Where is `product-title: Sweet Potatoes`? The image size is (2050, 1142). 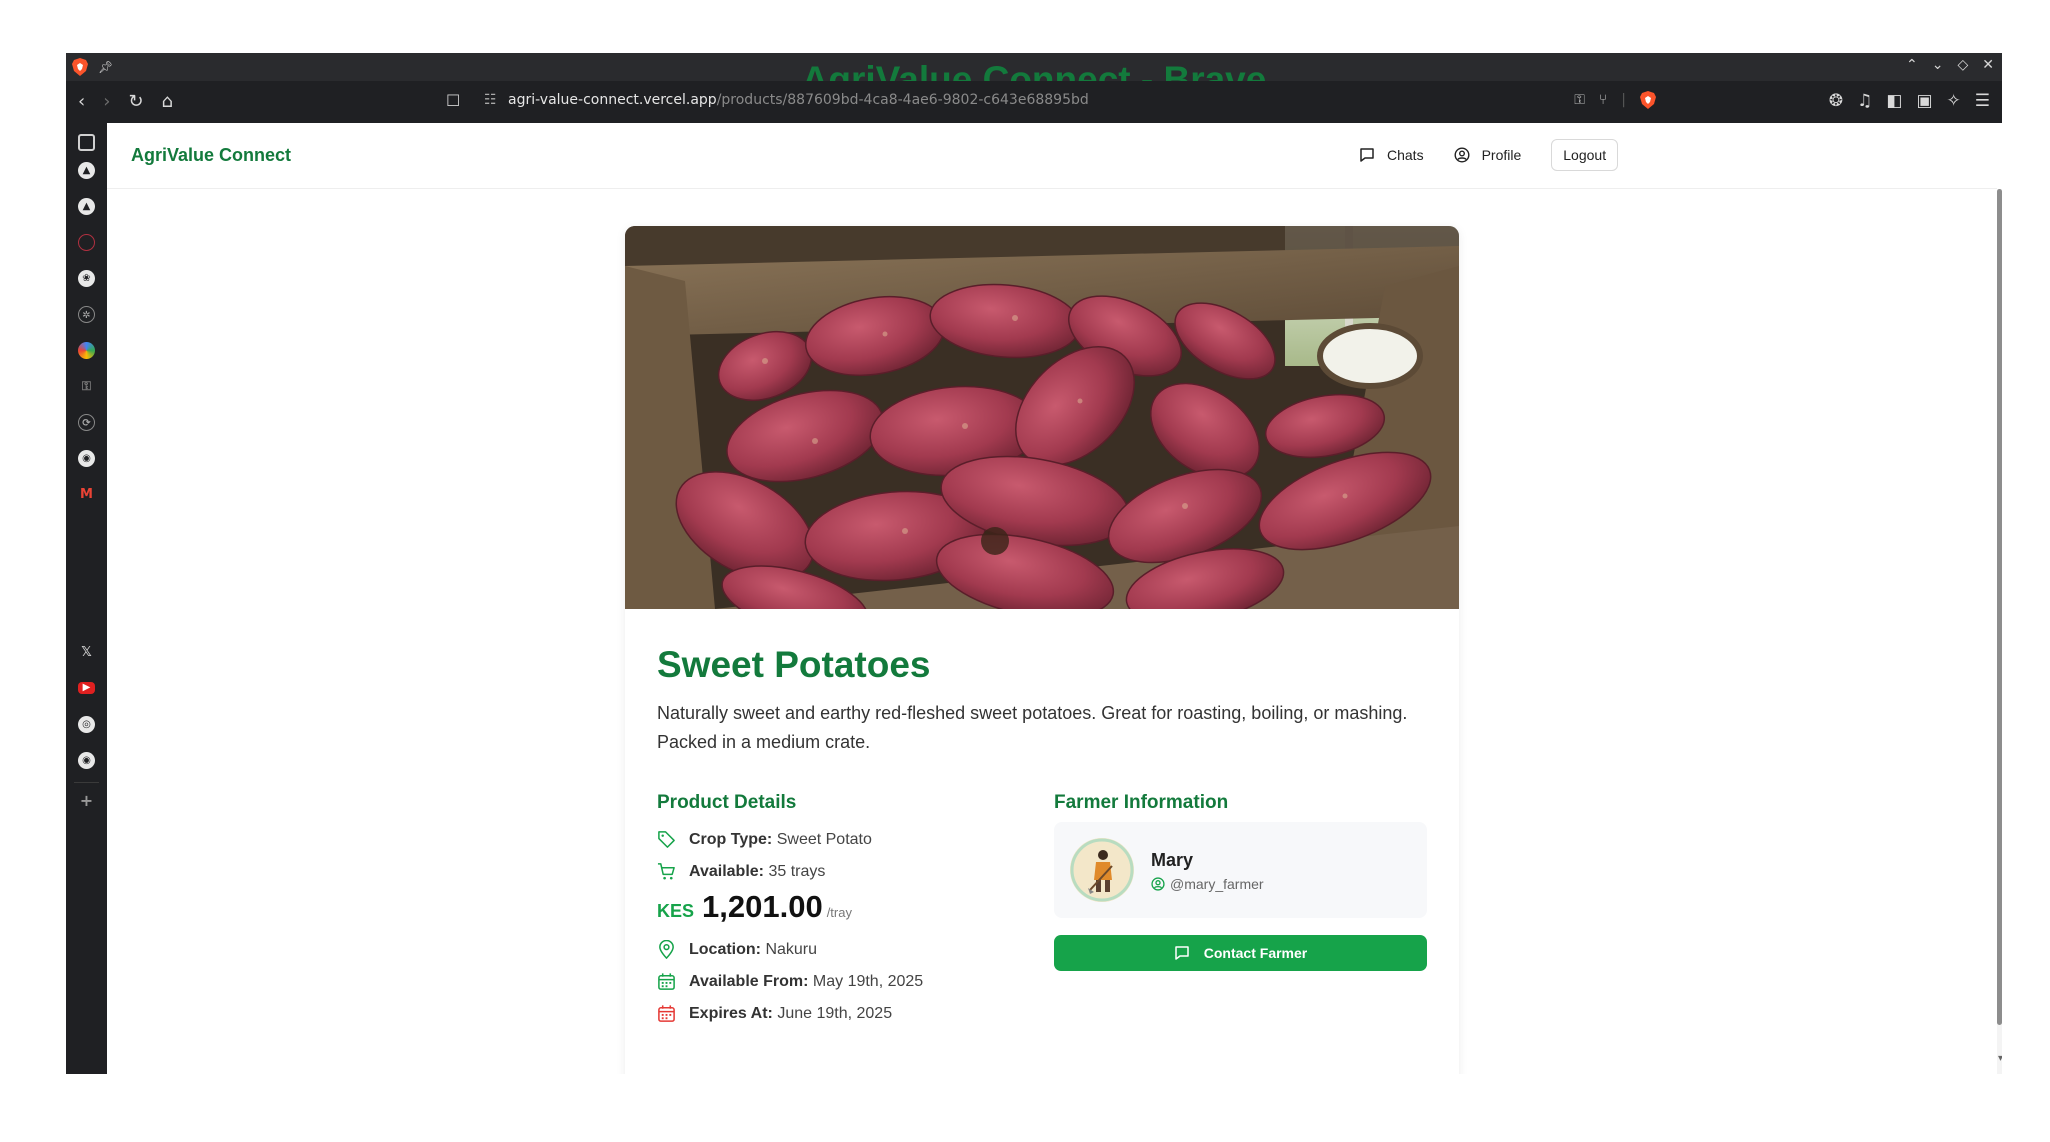 product-title: Sweet Potatoes is located at coordinates (794, 664).